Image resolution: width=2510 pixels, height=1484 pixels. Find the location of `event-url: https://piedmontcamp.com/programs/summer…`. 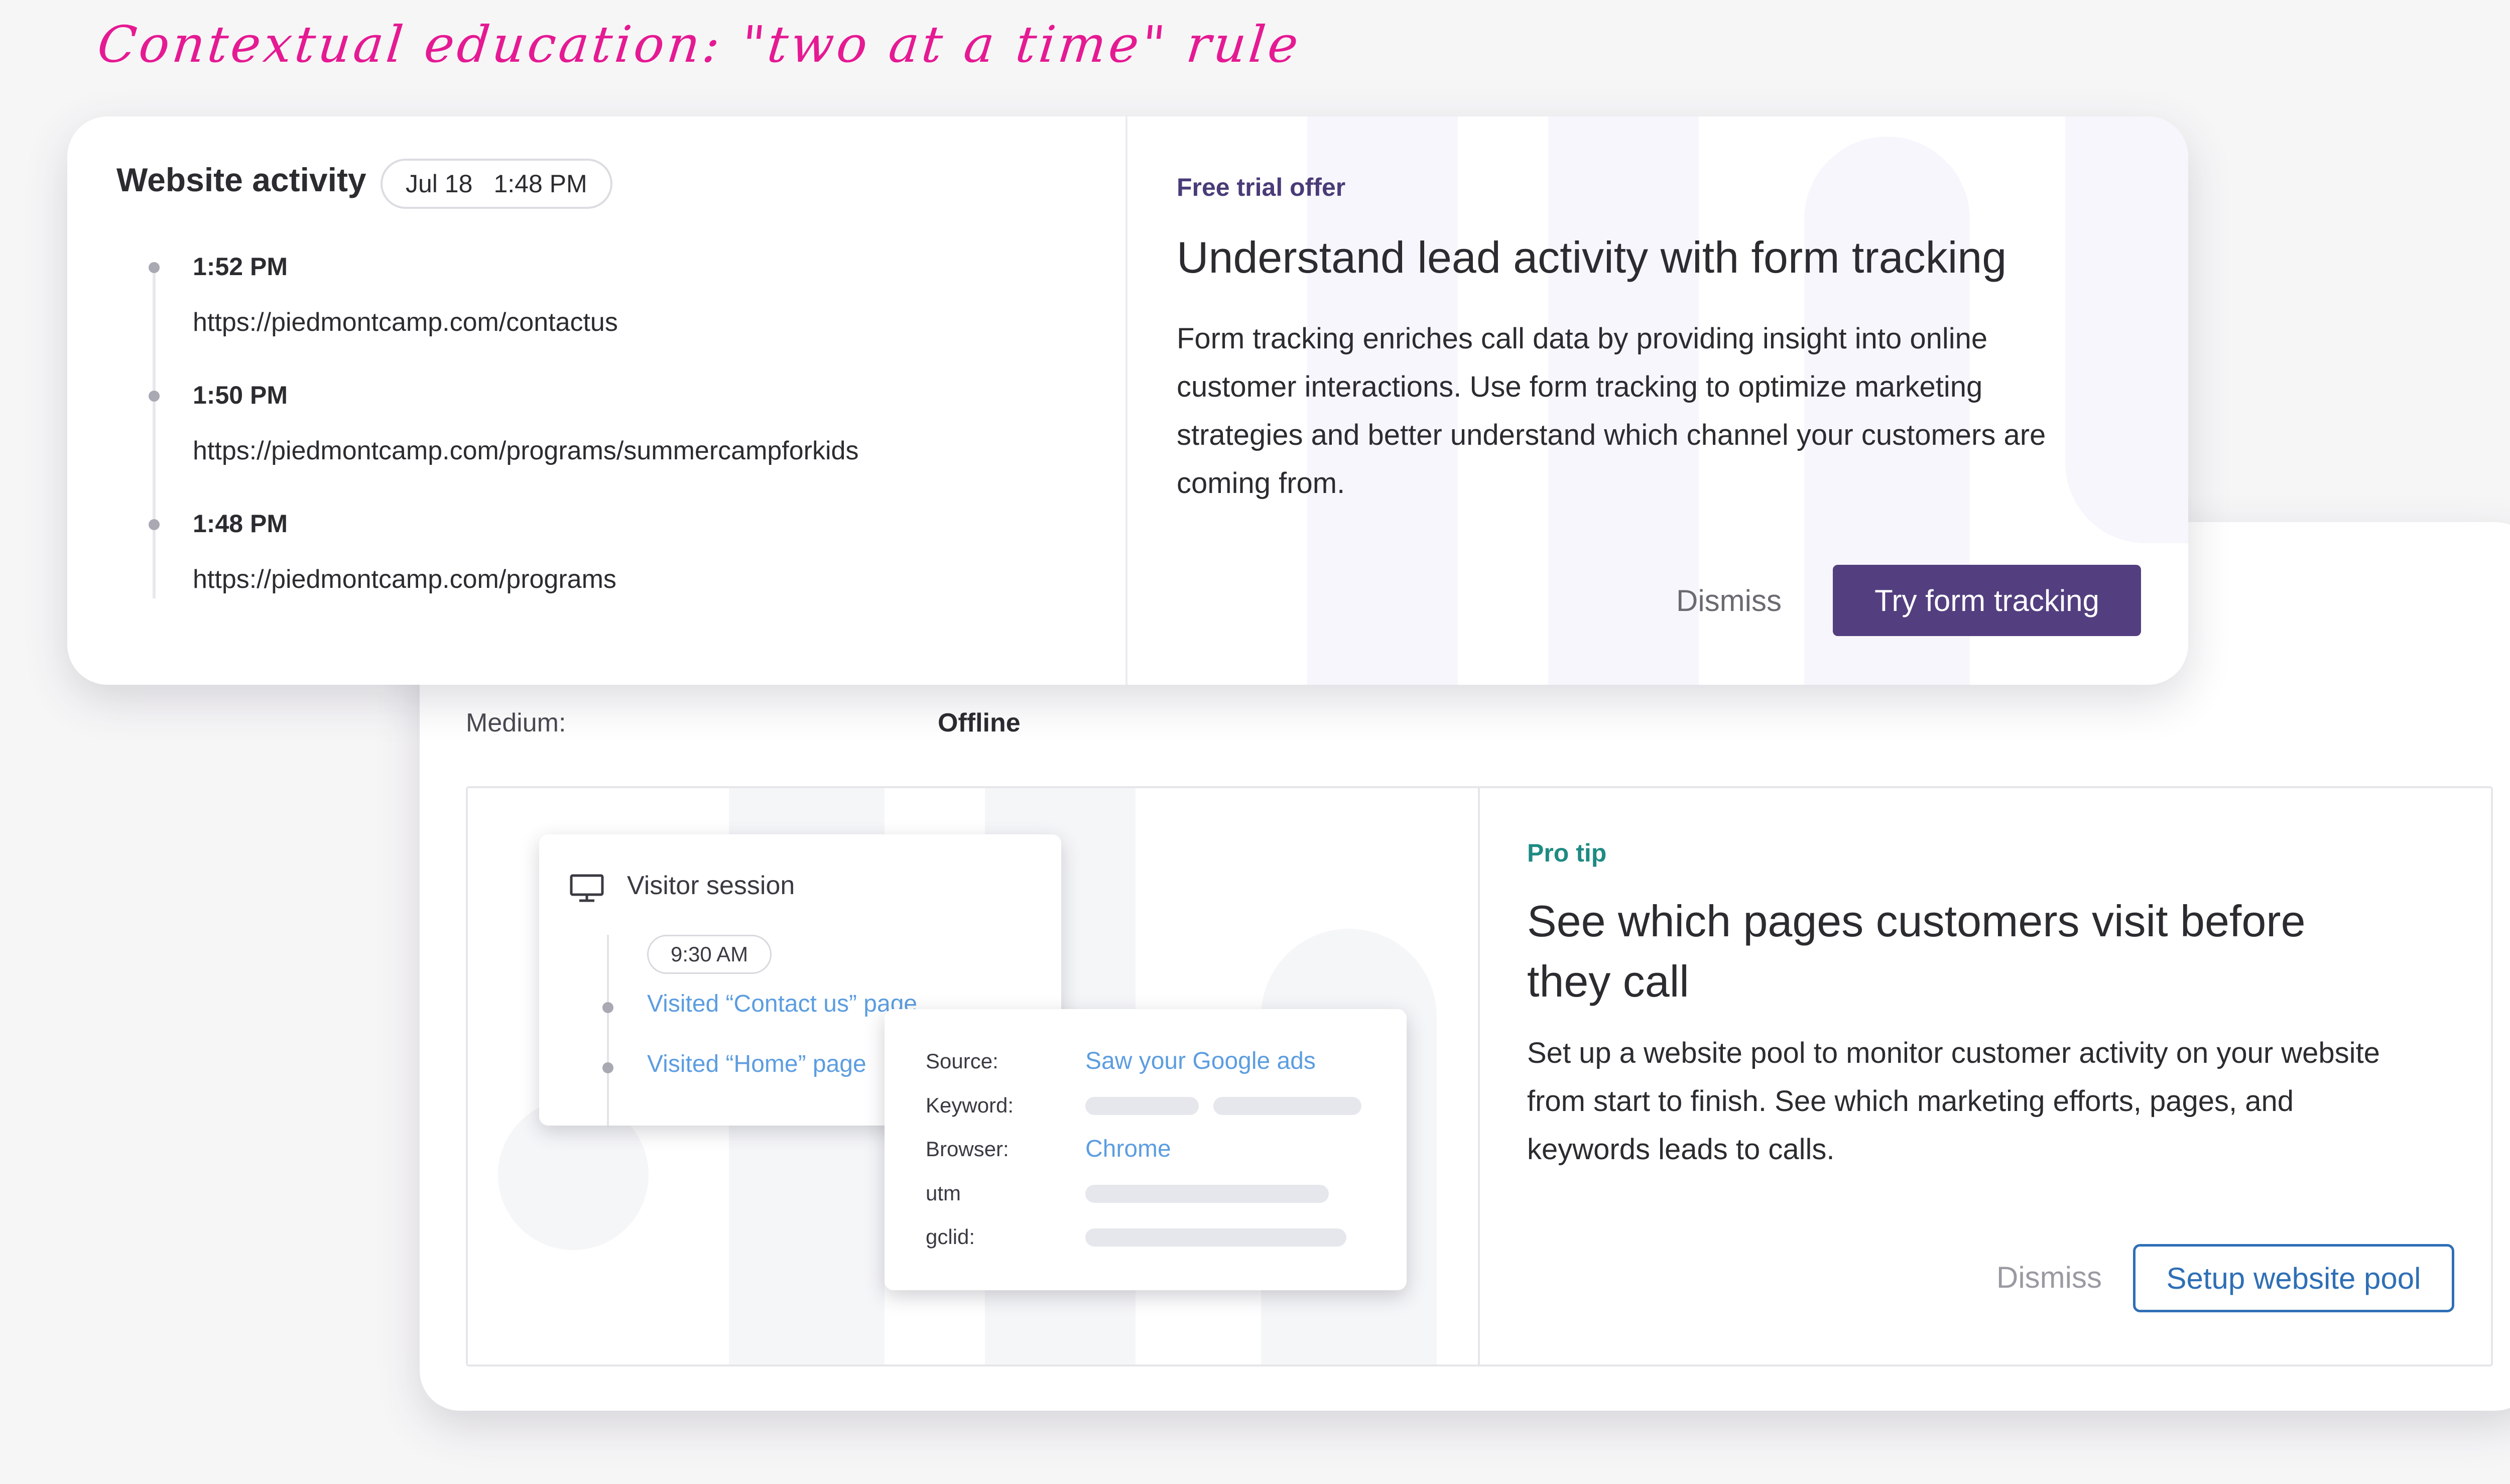

event-url: https://piedmontcamp.com/programs/summer… is located at coordinates (525, 451).